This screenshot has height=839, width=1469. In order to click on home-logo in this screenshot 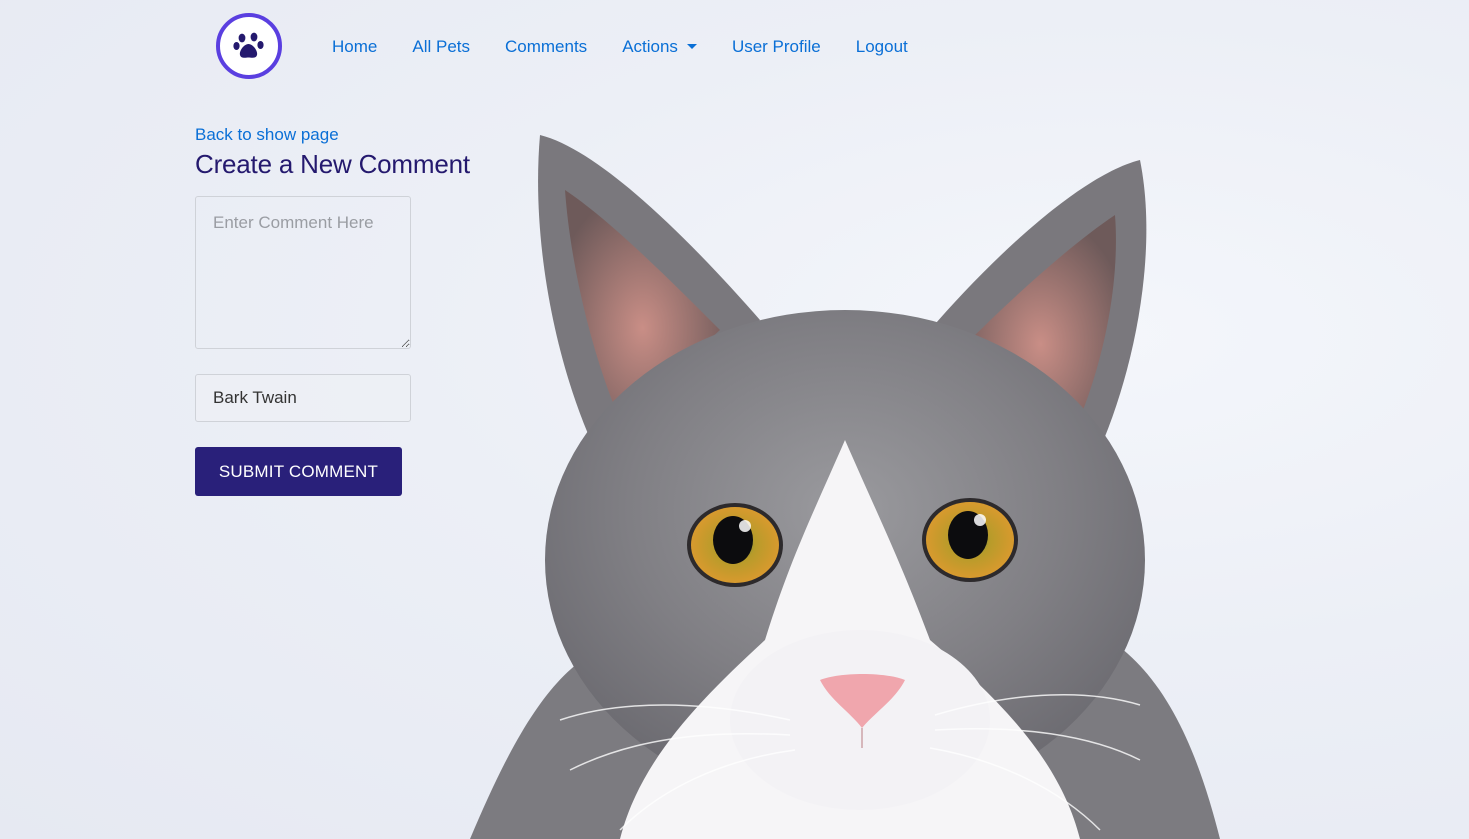, I will do `click(249, 46)`.